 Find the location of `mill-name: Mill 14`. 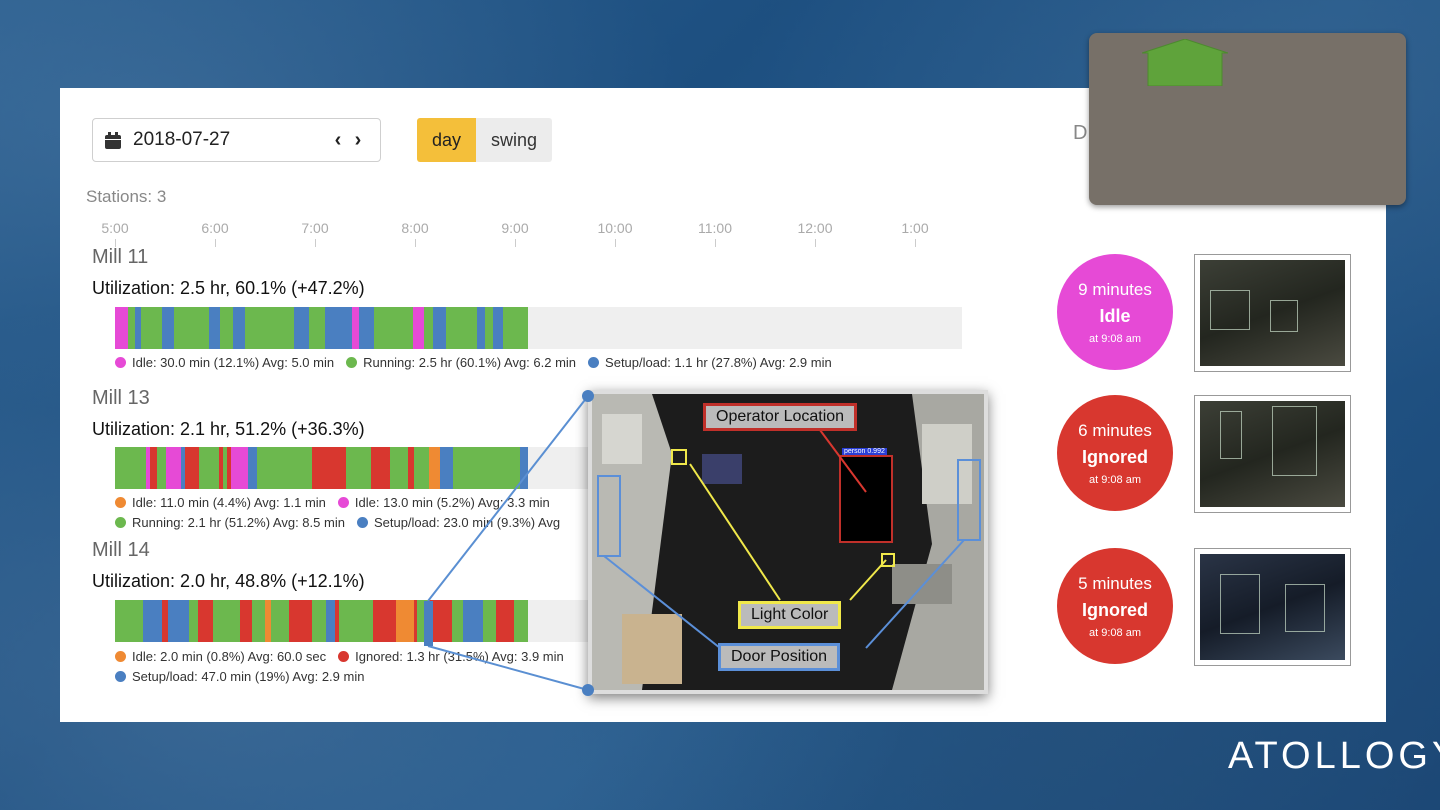

mill-name: Mill 14 is located at coordinates (121, 550).